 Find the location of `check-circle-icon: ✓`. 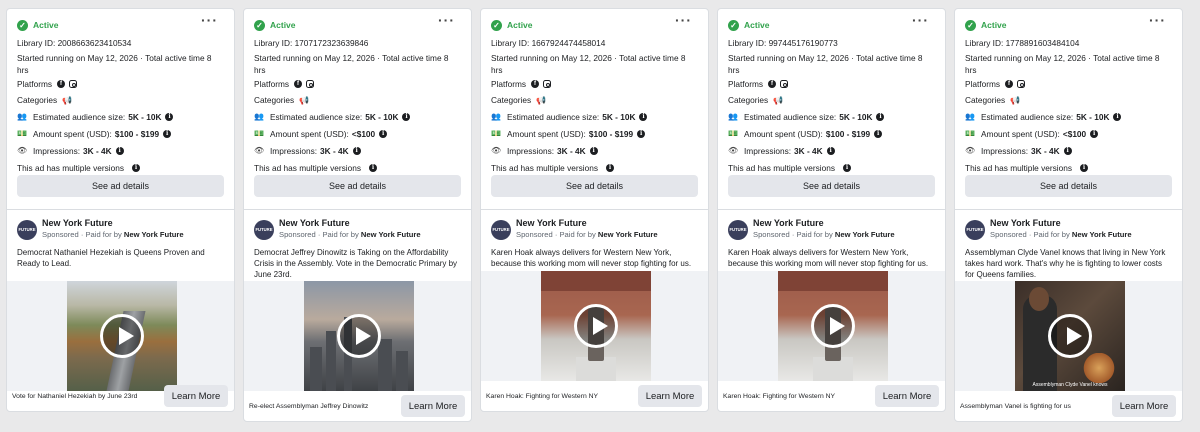

check-circle-icon: ✓ is located at coordinates (496, 25).